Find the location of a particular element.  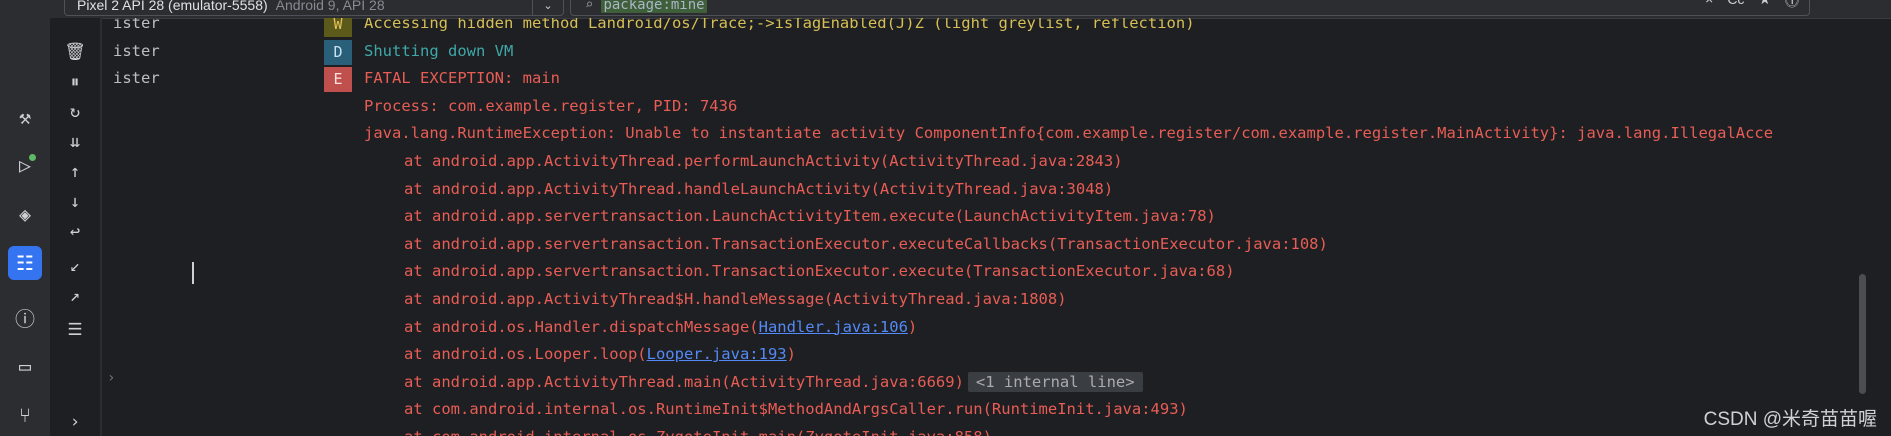

favorite-icon: ★ is located at coordinates (1764, 5).